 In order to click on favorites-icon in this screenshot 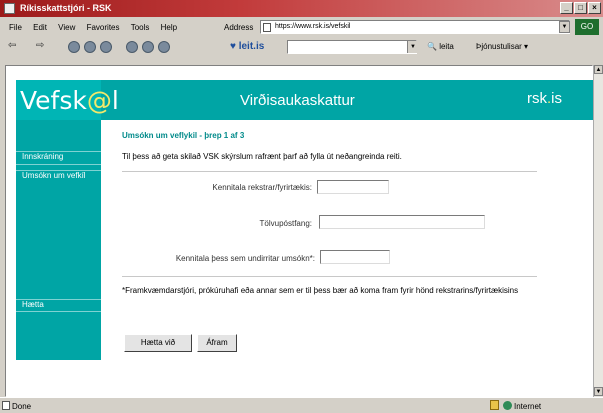, I will do `click(148, 47)`.